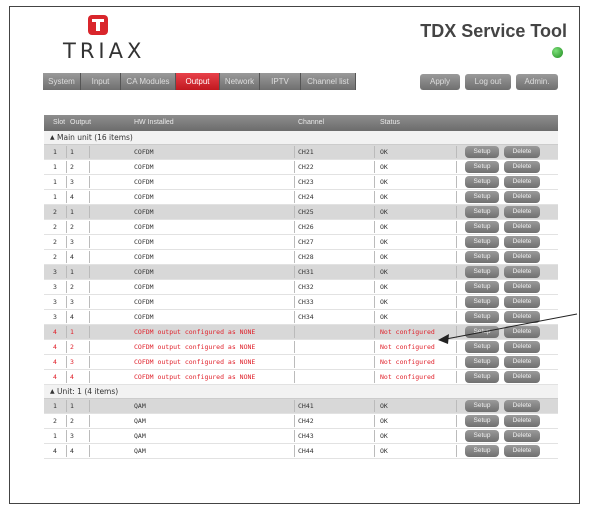 The height and width of the screenshot is (515, 592). What do you see at coordinates (508, 328) in the screenshot?
I see `callout-arrow-icon` at bounding box center [508, 328].